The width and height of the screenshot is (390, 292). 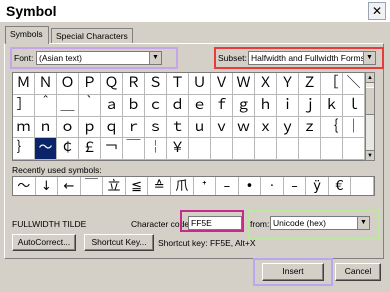 What do you see at coordinates (354, 127) in the screenshot?
I see `symbol-cell: ｜` at bounding box center [354, 127].